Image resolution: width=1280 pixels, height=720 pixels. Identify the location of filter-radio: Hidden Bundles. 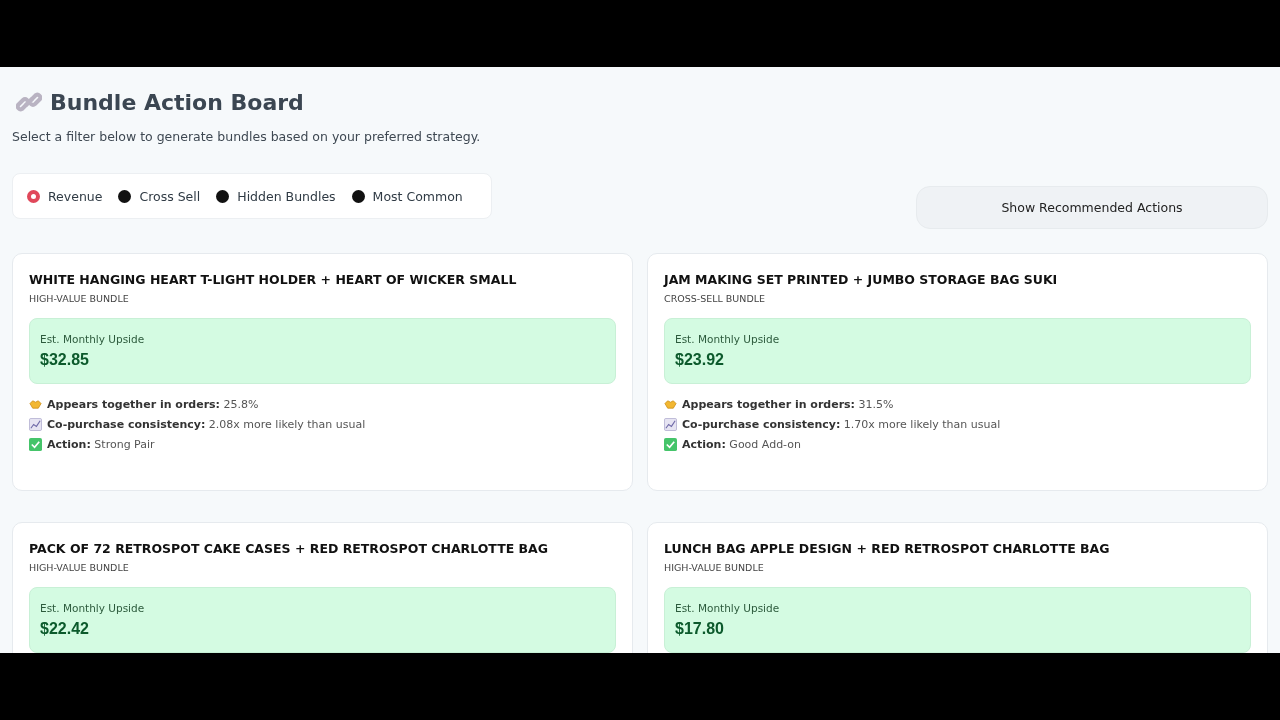
(276, 196).